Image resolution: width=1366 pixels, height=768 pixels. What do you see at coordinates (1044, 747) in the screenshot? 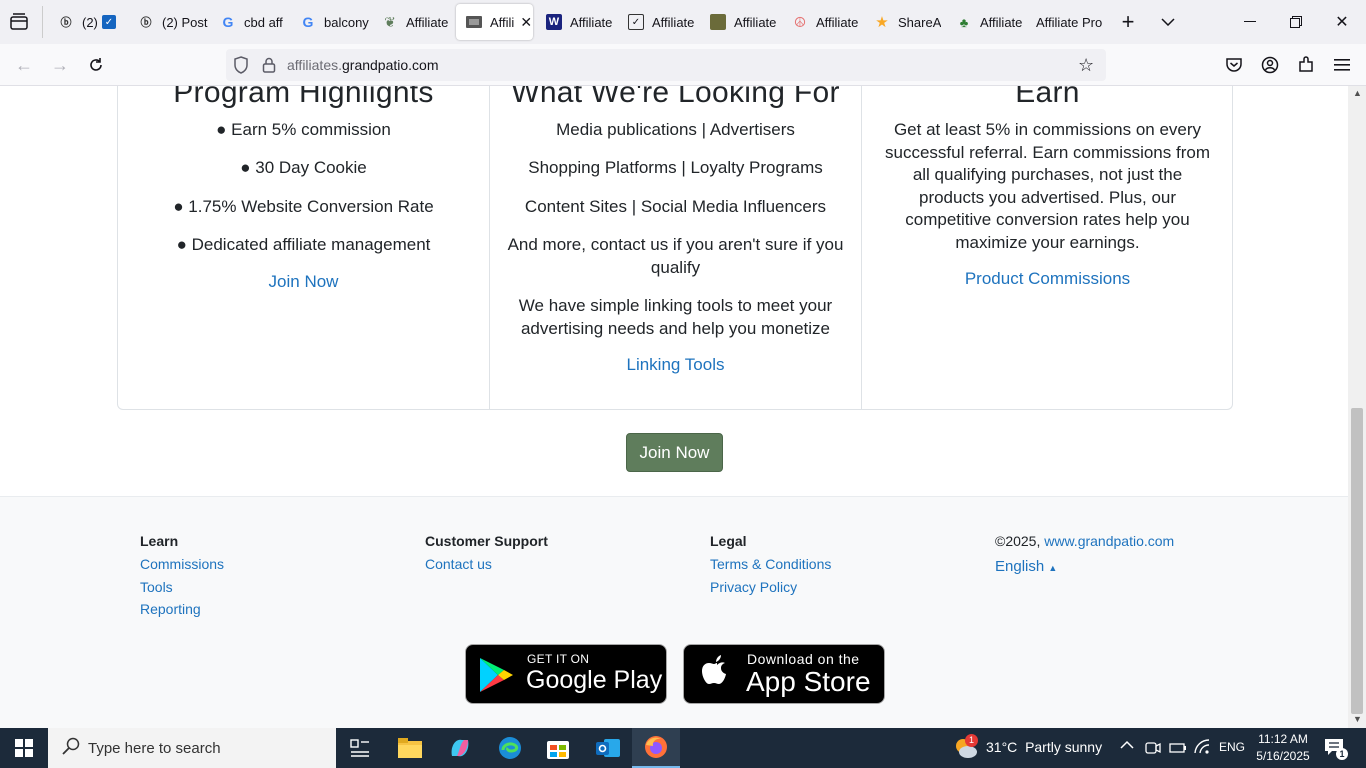
I see `weather-text: 31°C Partly sunny` at bounding box center [1044, 747].